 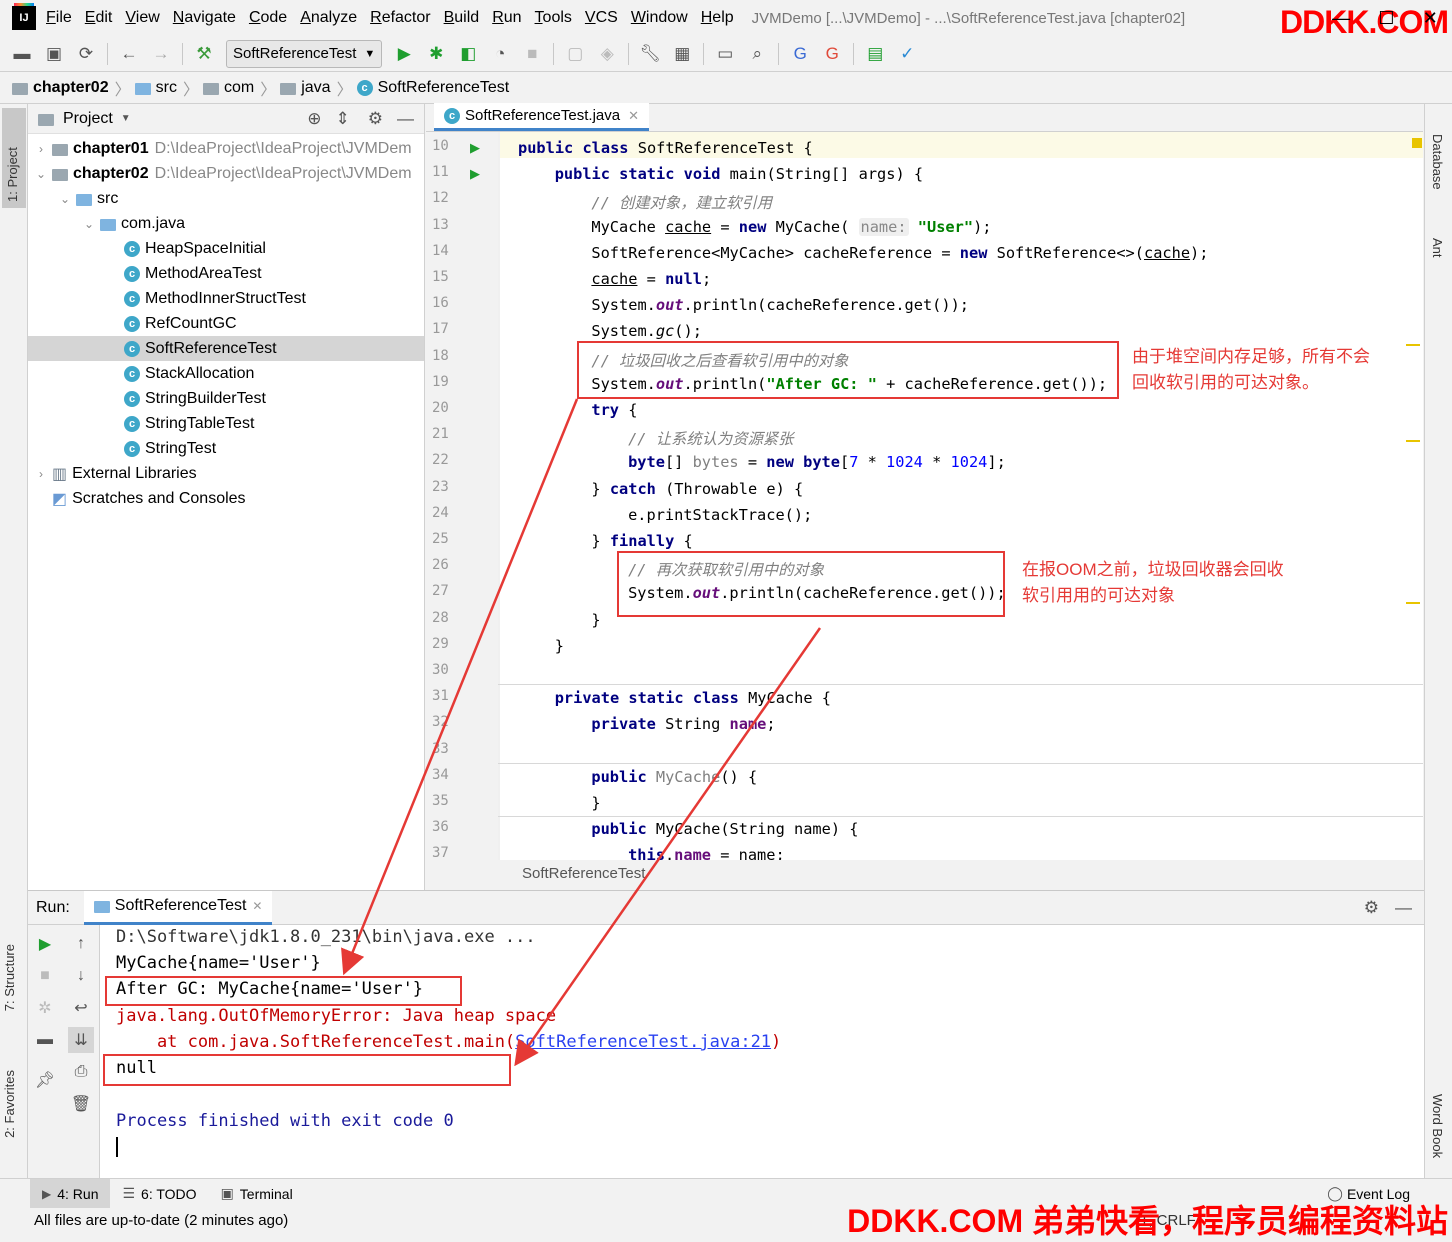 What do you see at coordinates (404, 54) in the screenshot?
I see `run-icon: ▶` at bounding box center [404, 54].